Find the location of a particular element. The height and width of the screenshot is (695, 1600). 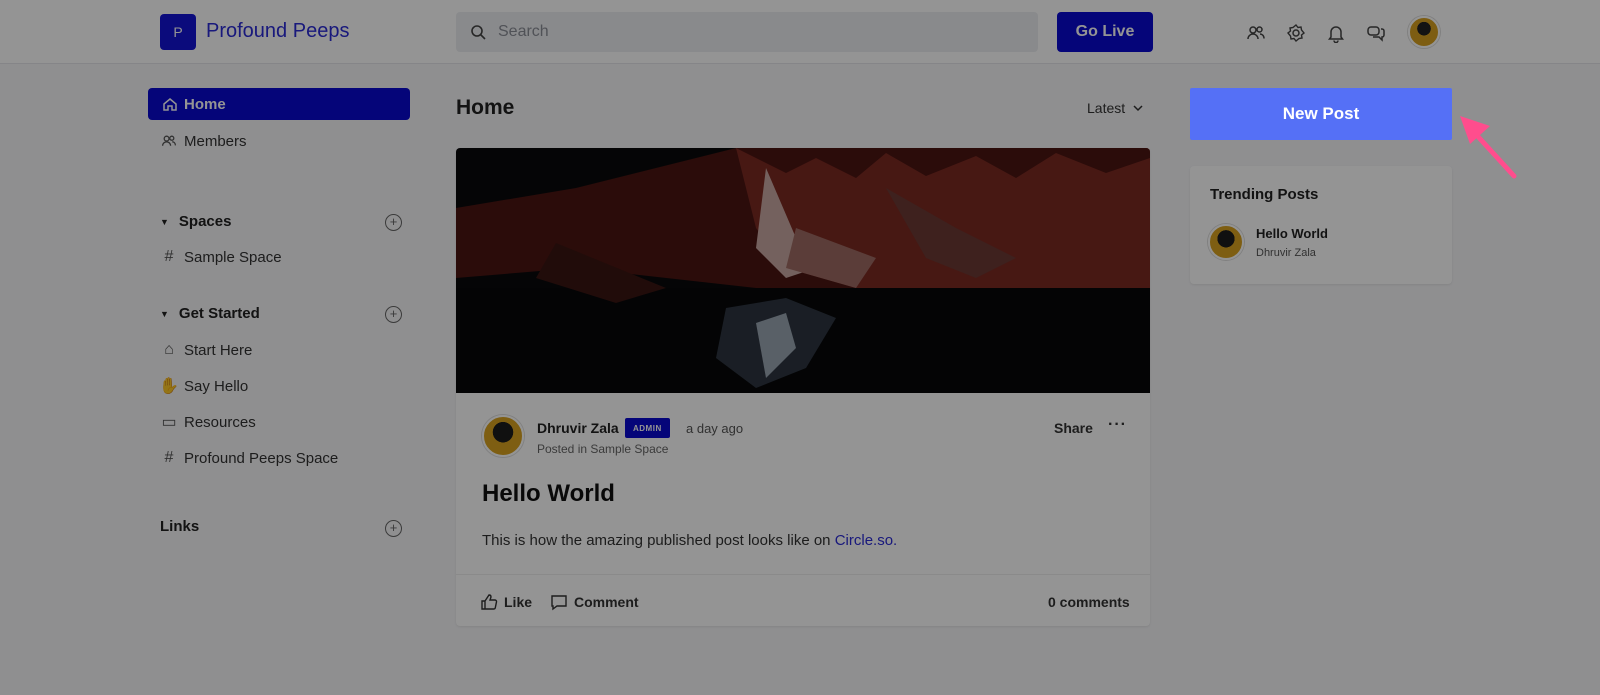

bell-icon is located at coordinates (1336, 33).